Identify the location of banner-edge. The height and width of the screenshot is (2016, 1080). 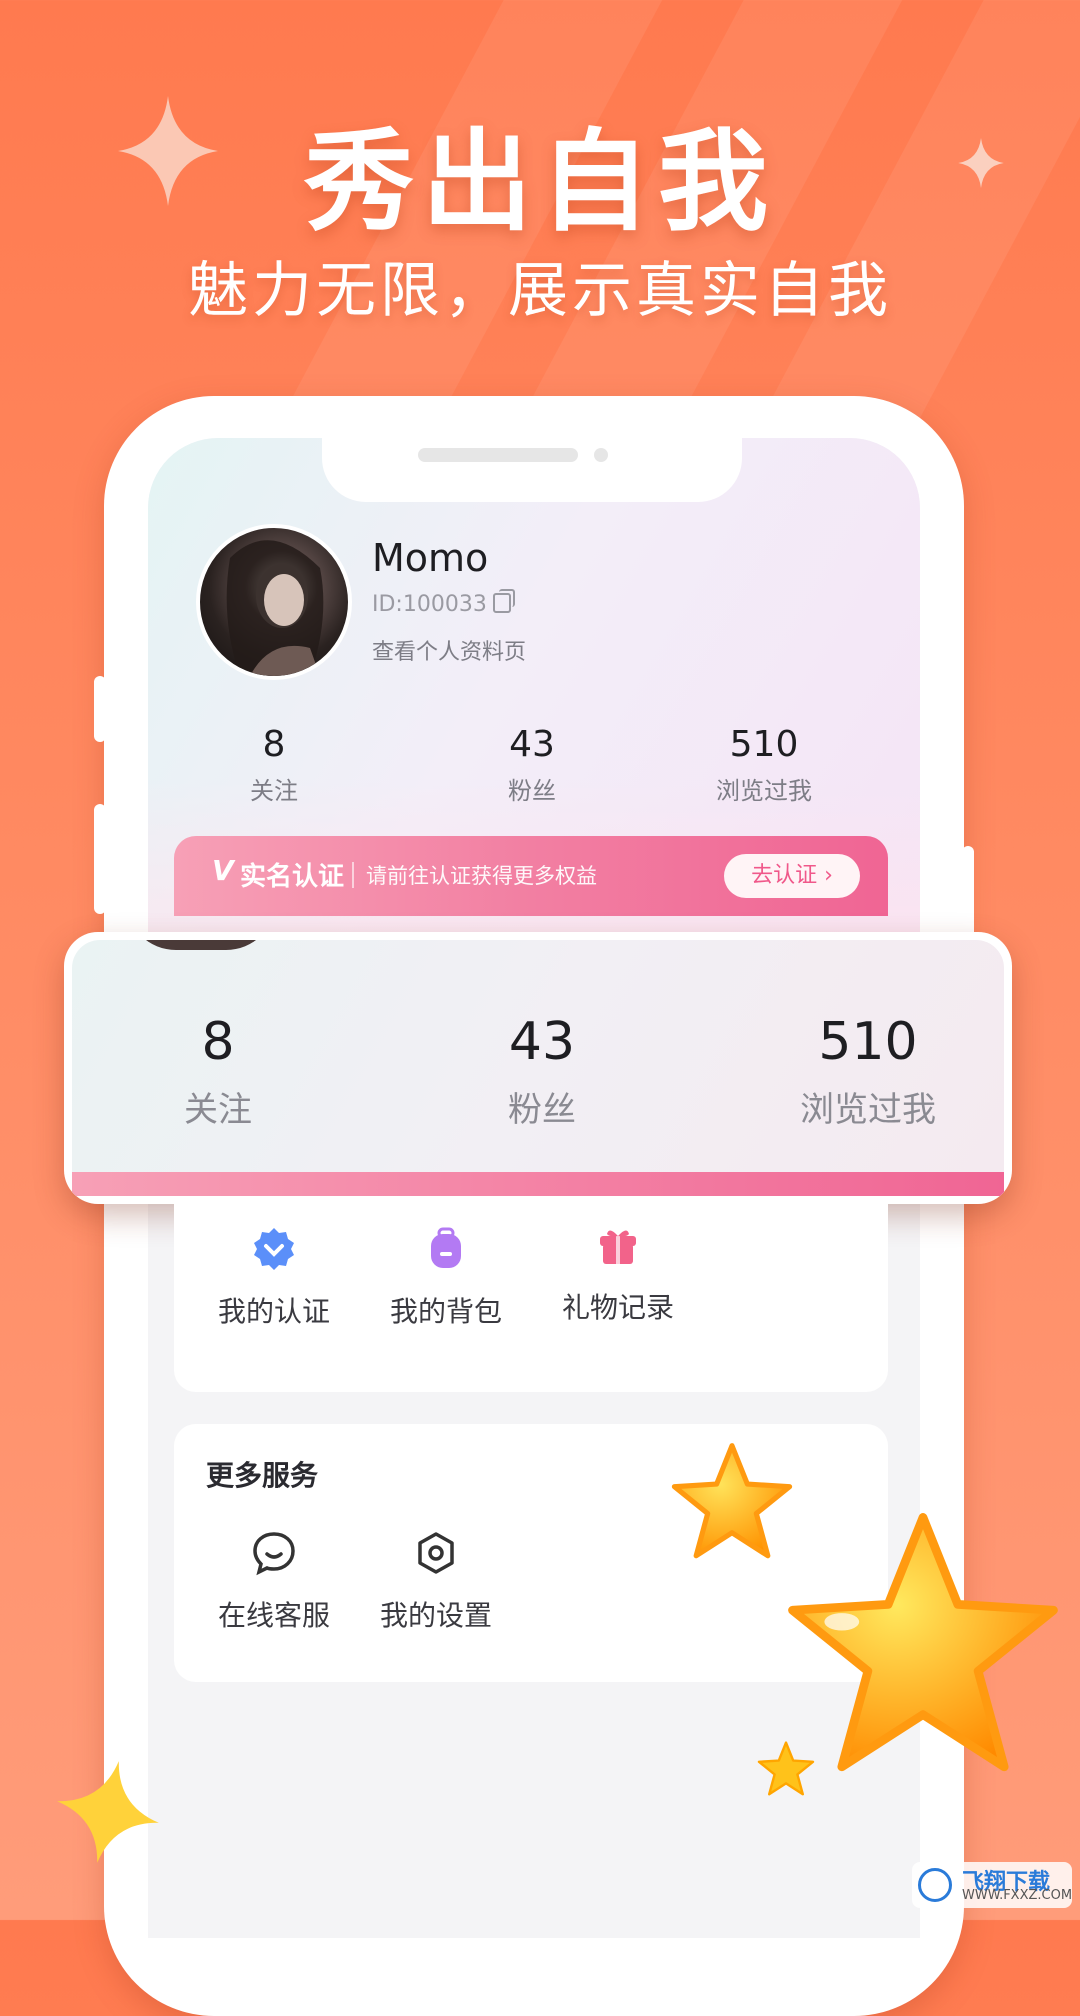
(538, 1184).